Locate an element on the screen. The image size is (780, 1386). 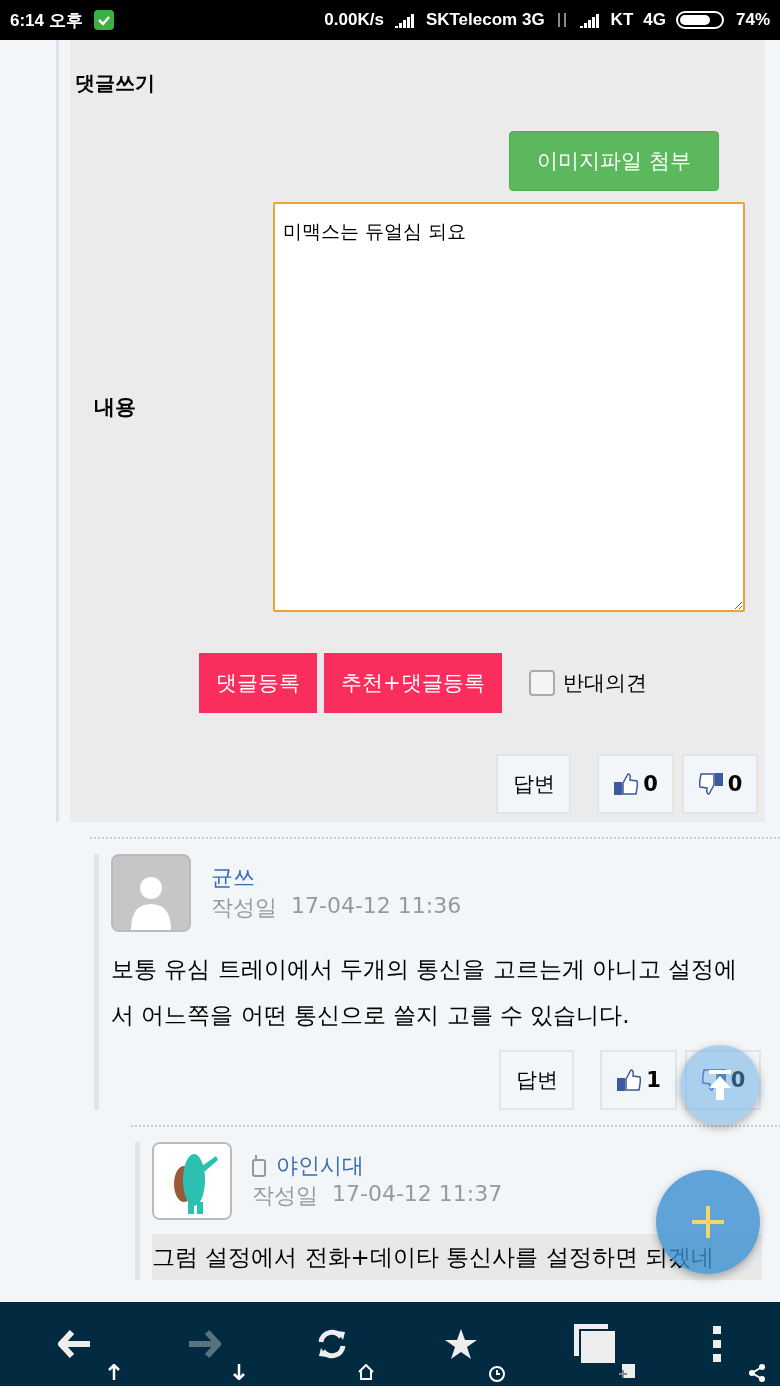
opposite-checkbox: 반대의견 is located at coordinates (587, 683).